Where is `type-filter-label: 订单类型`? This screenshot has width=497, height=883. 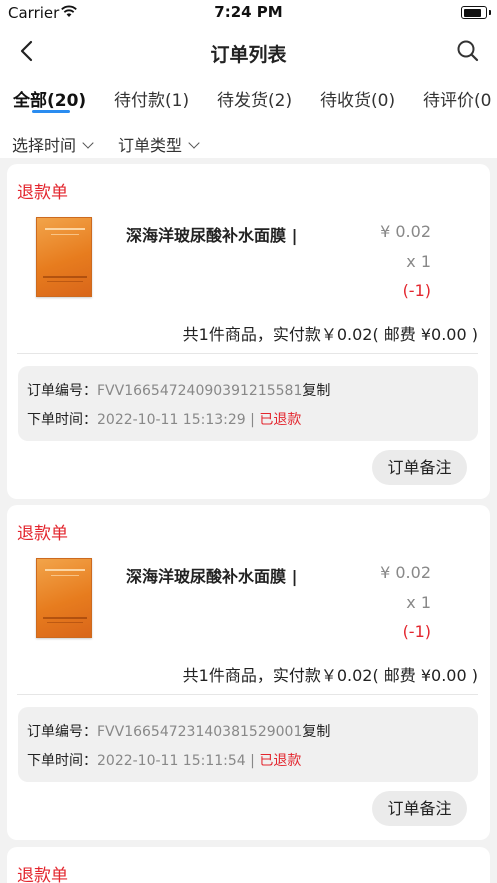 type-filter-label: 订单类型 is located at coordinates (150, 145).